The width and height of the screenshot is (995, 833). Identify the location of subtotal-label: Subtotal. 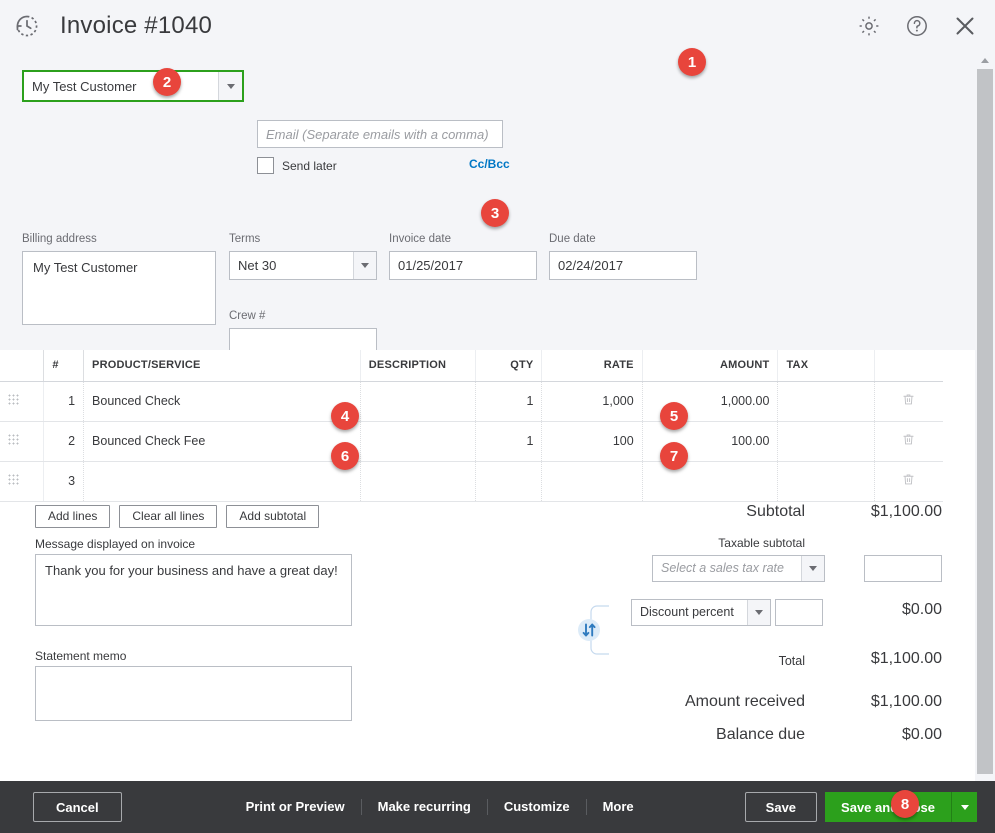
(775, 511).